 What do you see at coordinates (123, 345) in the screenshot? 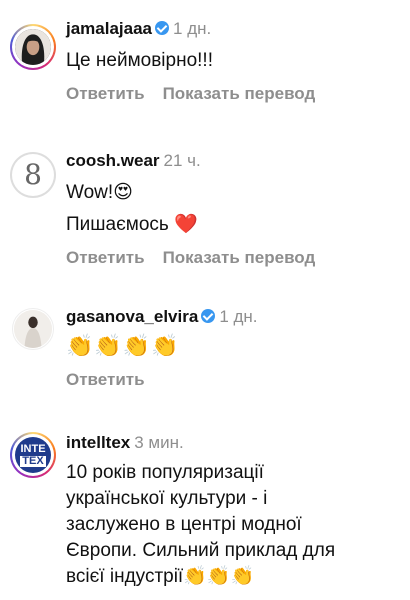
I see `comment-text: 👏👏👏👏` at bounding box center [123, 345].